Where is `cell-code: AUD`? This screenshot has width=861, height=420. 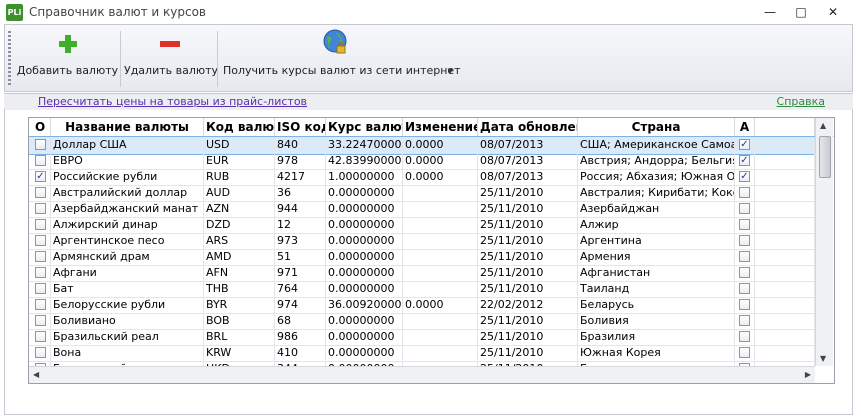
cell-code: AUD is located at coordinates (239, 193).